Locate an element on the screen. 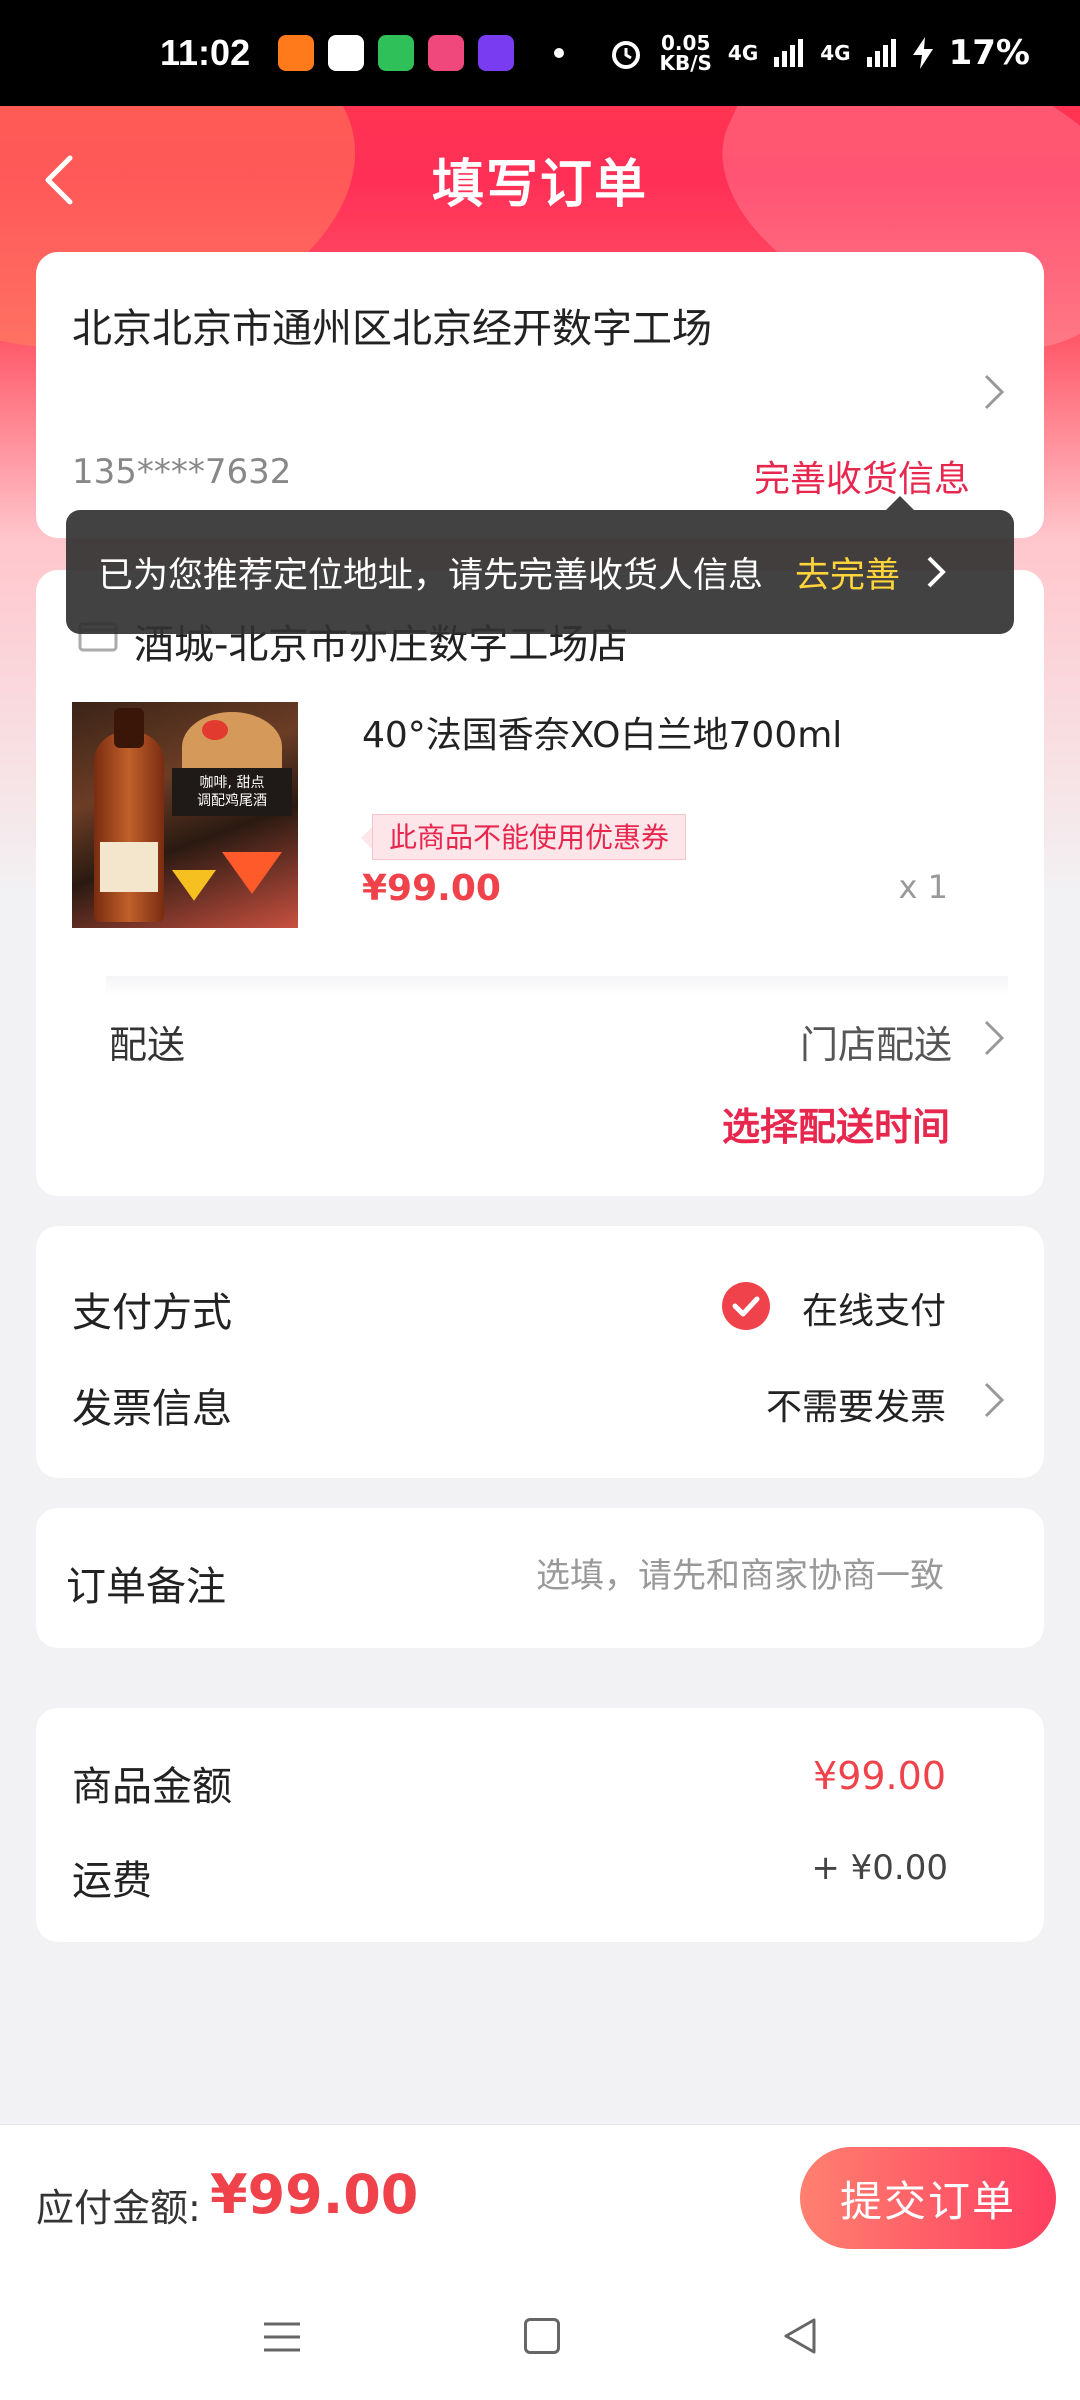 This screenshot has width=1080, height=2400. divider is located at coordinates (557, 986).